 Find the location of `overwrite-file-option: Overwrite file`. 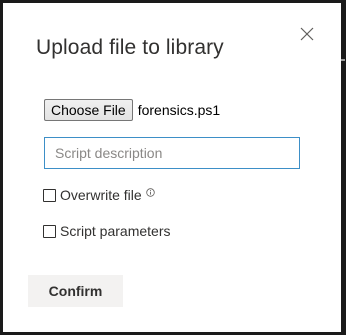

overwrite-file-option: Overwrite file is located at coordinates (99, 195).